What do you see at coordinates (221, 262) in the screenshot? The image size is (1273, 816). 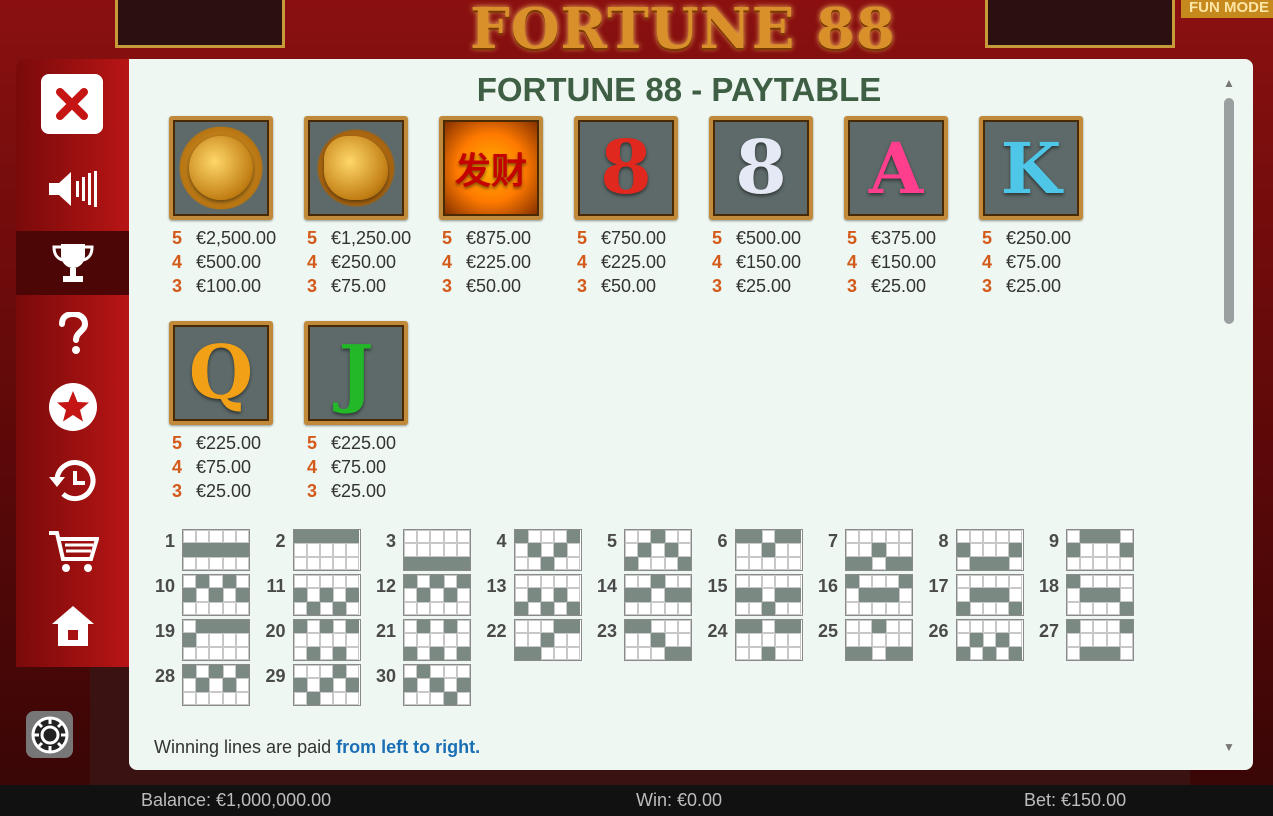 I see `pay-row: 4 €500.00` at bounding box center [221, 262].